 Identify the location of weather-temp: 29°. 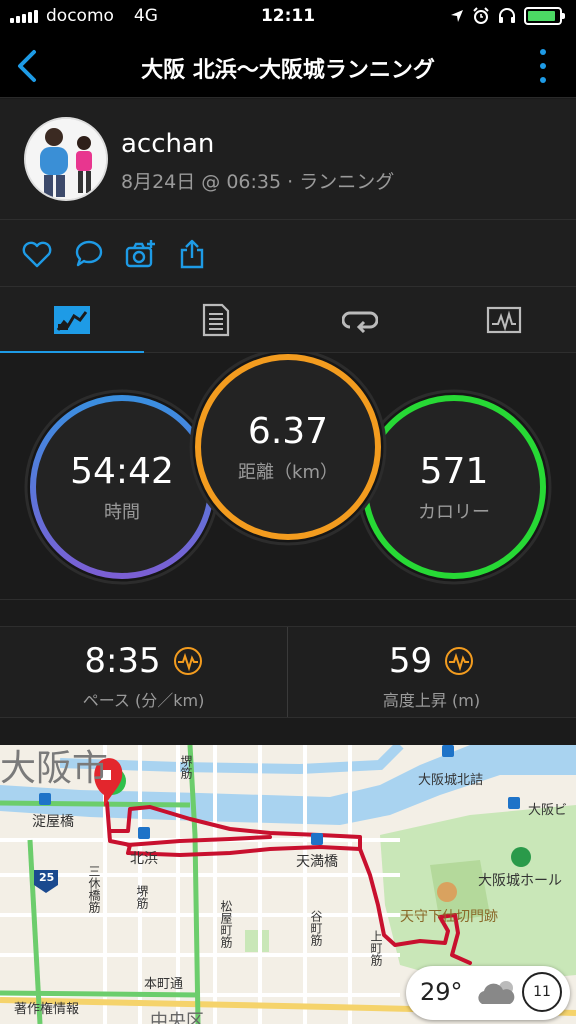
(441, 992).